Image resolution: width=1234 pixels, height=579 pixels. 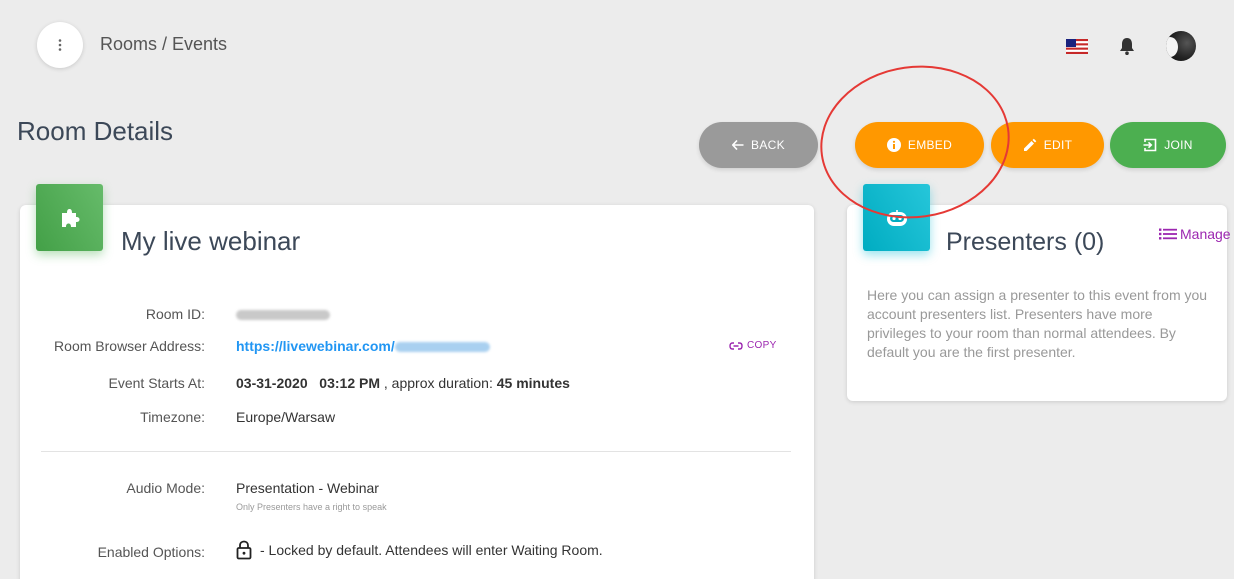 I want to click on avatar, so click(x=1181, y=46).